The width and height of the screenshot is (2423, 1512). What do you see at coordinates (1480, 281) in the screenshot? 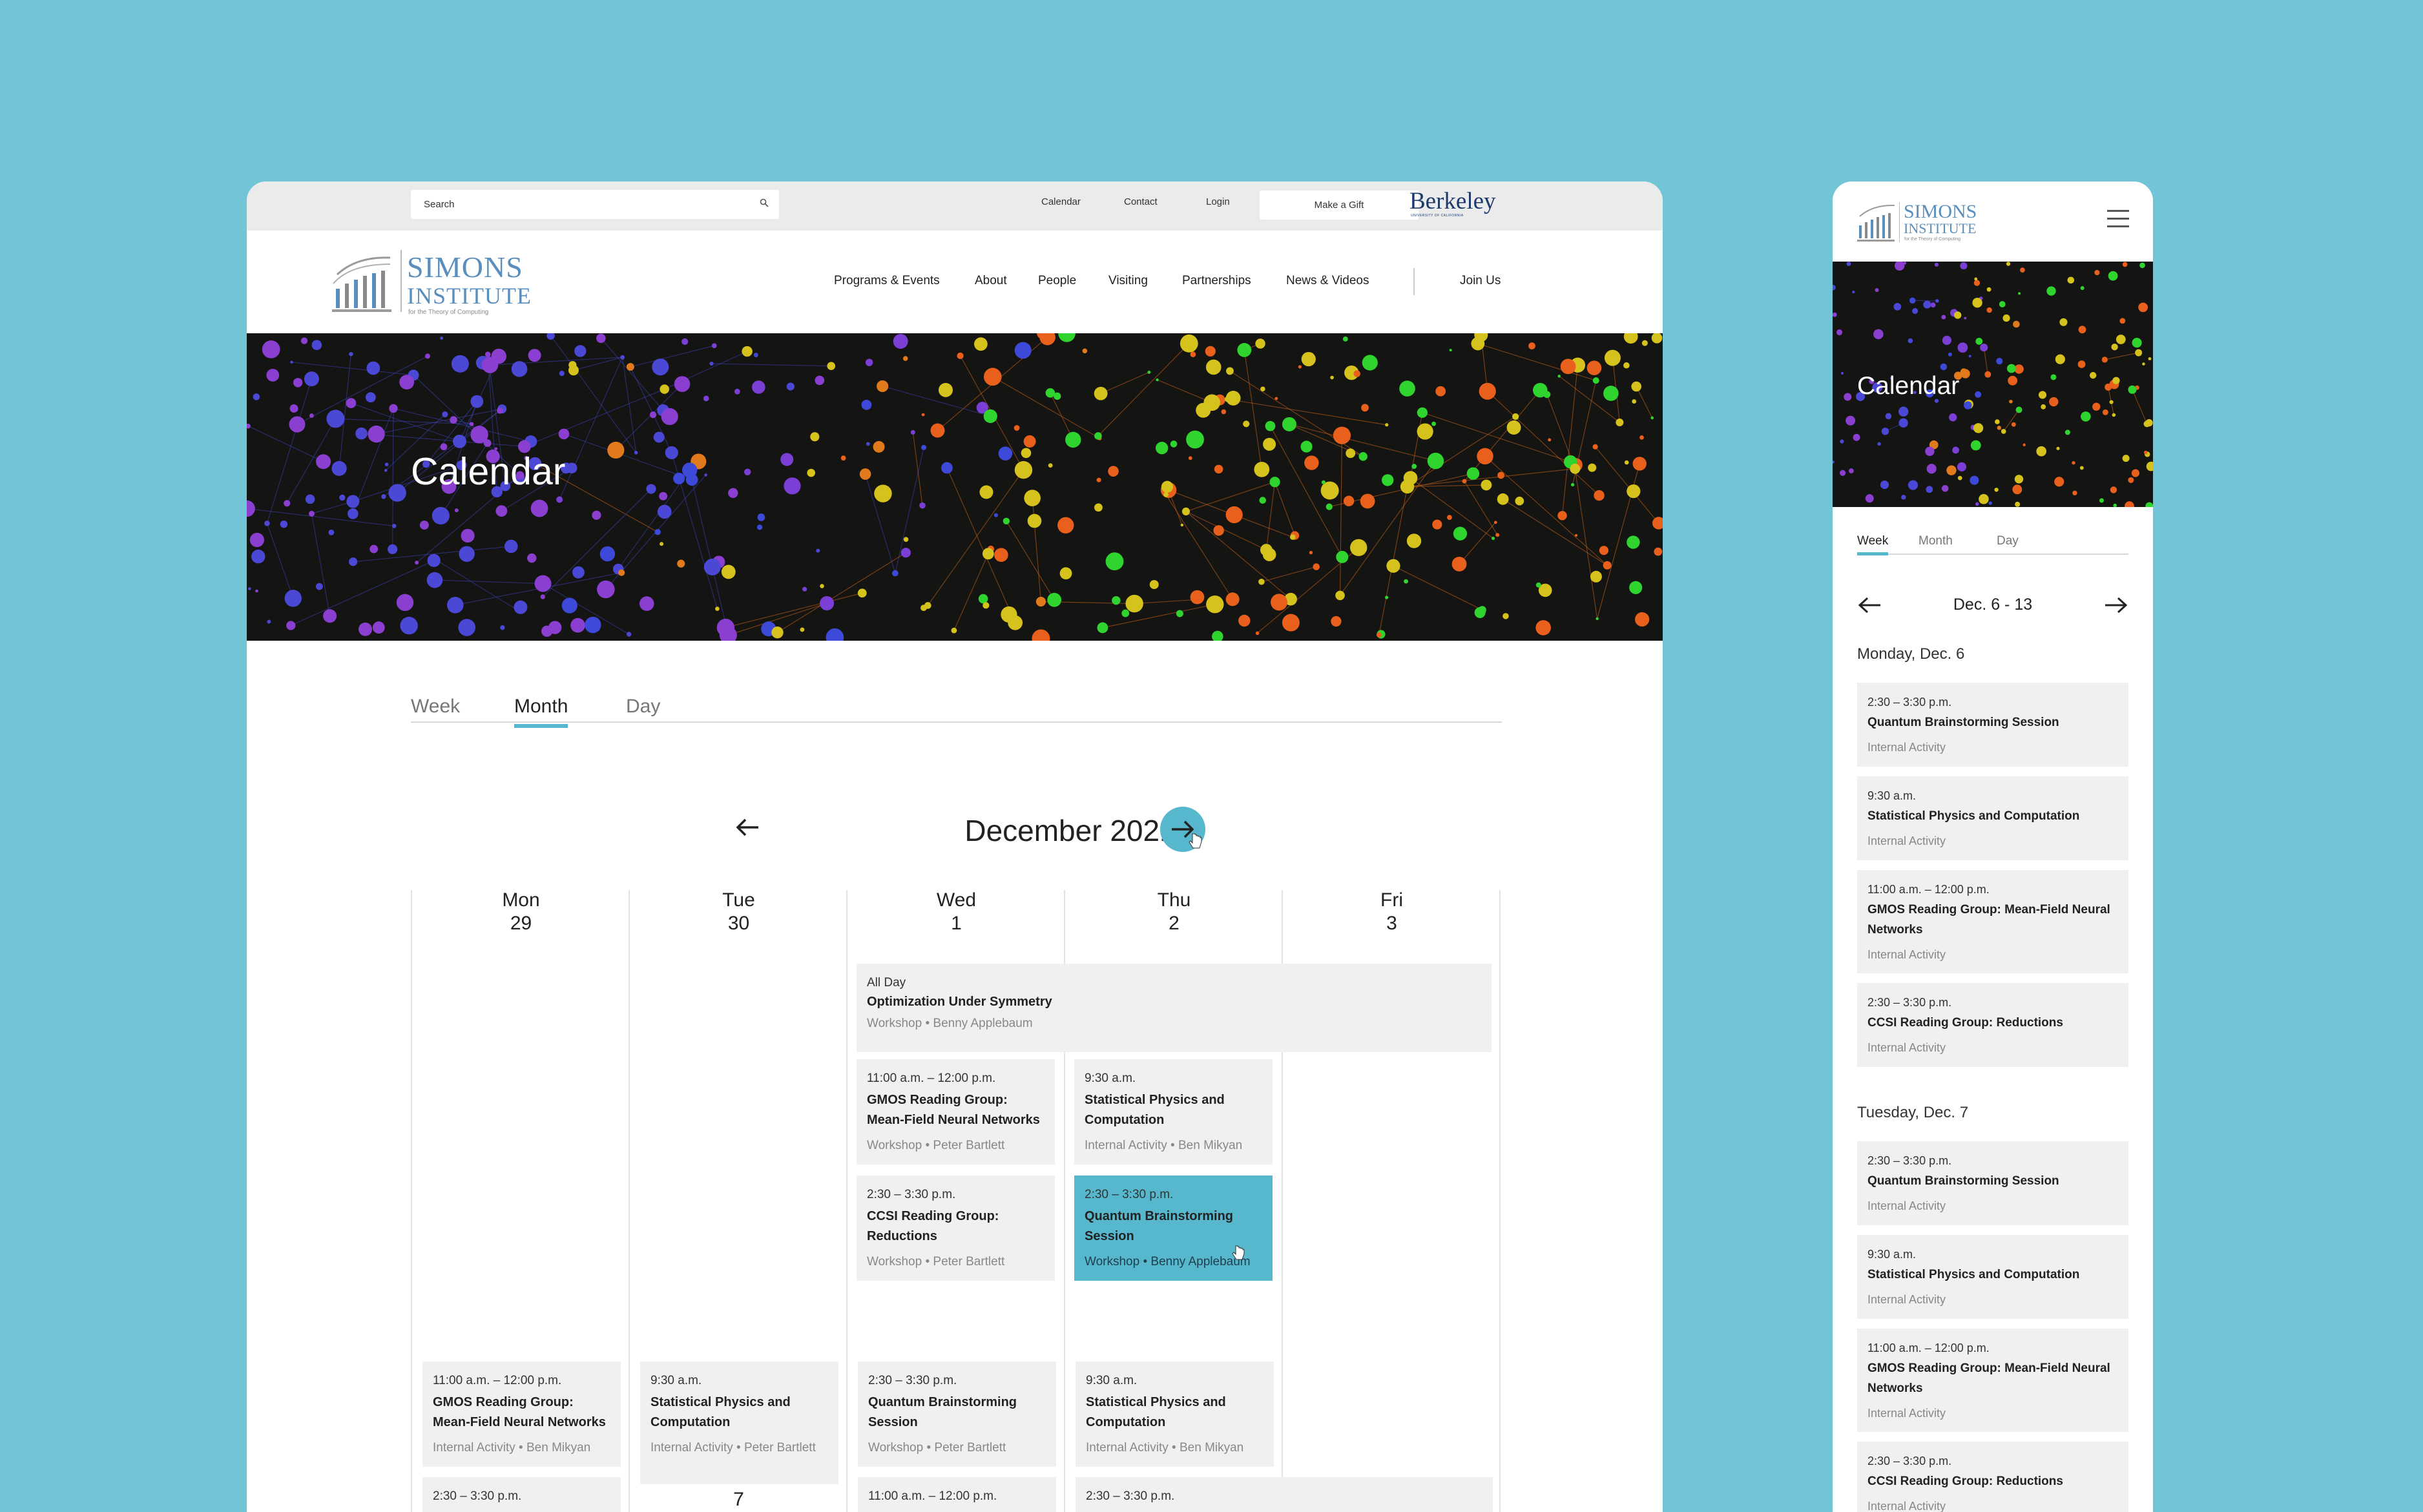
I see `nav-join-us: Join Us` at bounding box center [1480, 281].